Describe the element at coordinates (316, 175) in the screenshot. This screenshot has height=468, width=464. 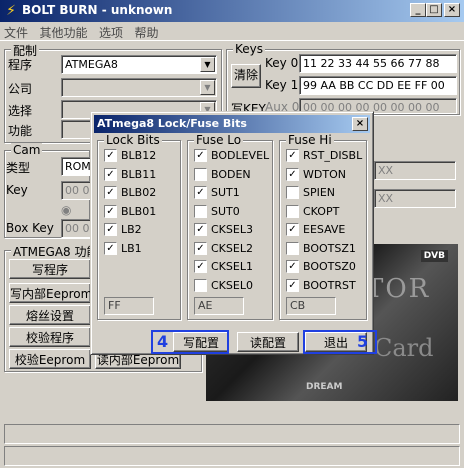
I see `fuse-hi-checkbox-wdton: ✓ WDTON` at that location.